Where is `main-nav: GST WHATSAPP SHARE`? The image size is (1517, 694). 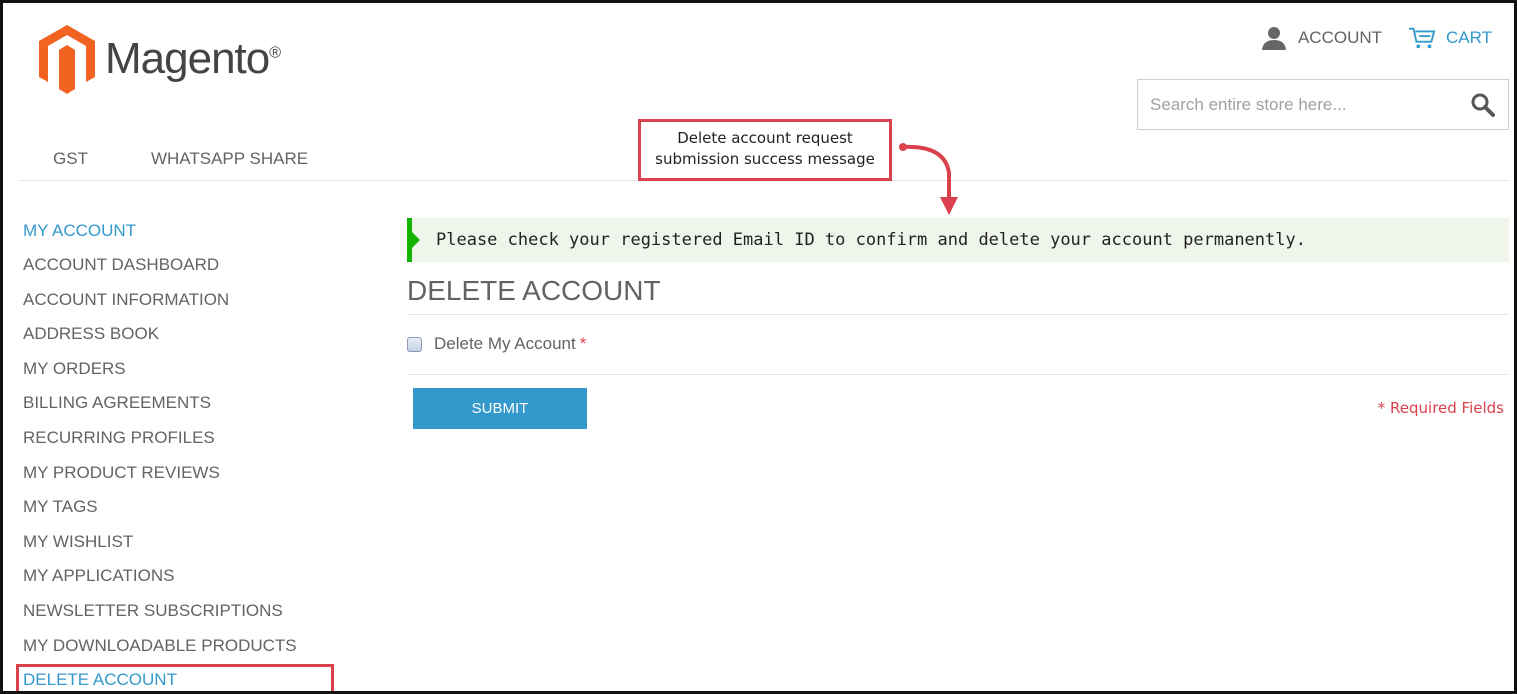 main-nav: GST WHATSAPP SHARE is located at coordinates (180, 159).